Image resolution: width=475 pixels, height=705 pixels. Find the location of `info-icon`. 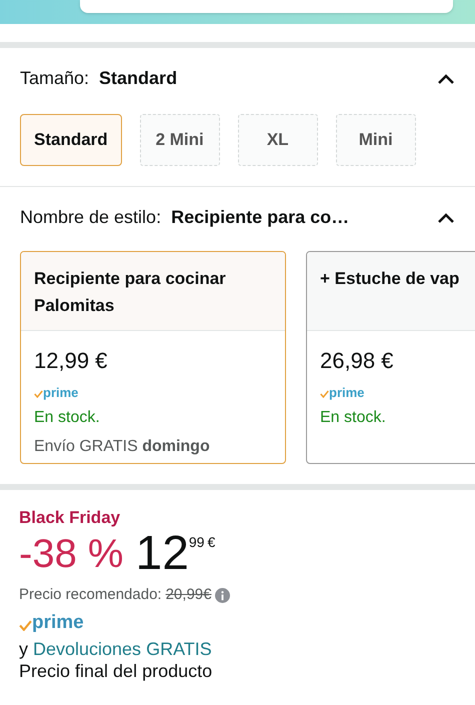

info-icon is located at coordinates (222, 595).